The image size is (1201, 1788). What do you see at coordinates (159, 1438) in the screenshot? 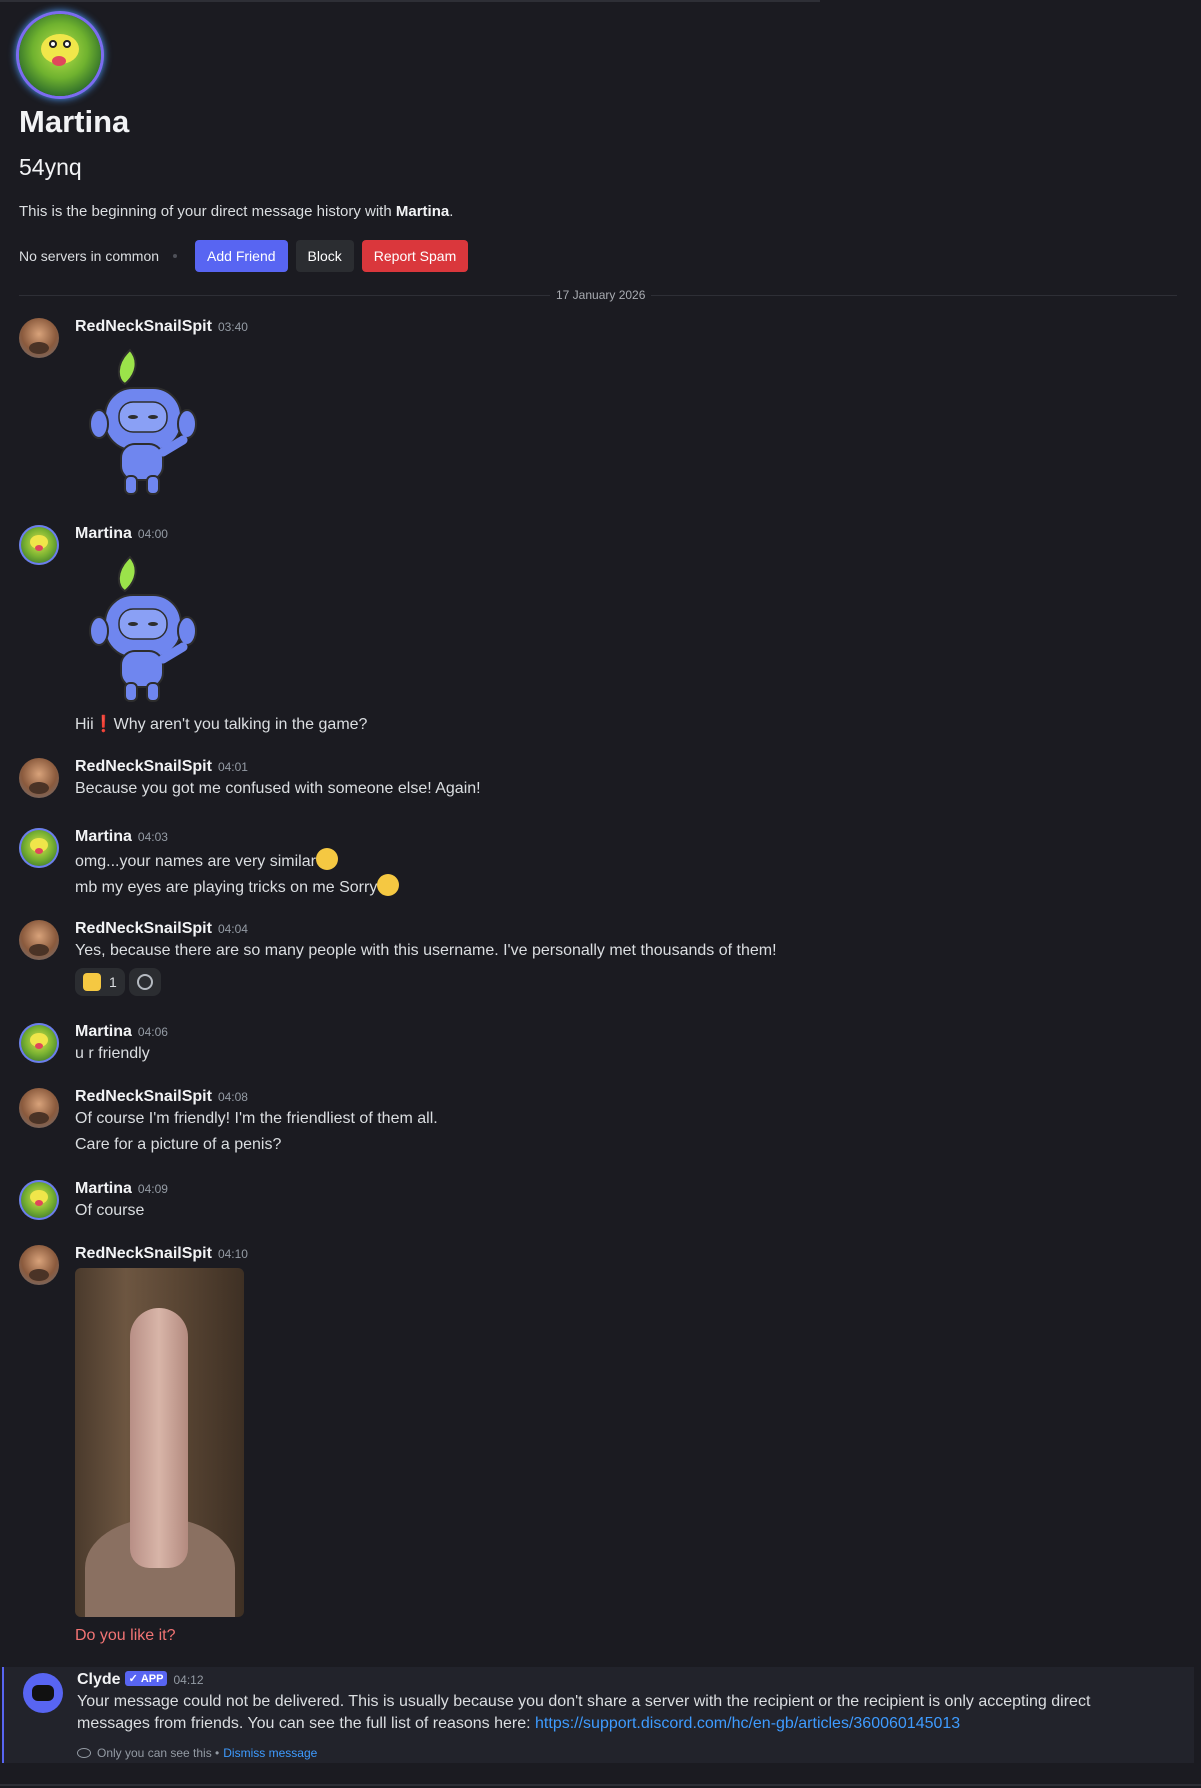
I see `photo-shape` at bounding box center [159, 1438].